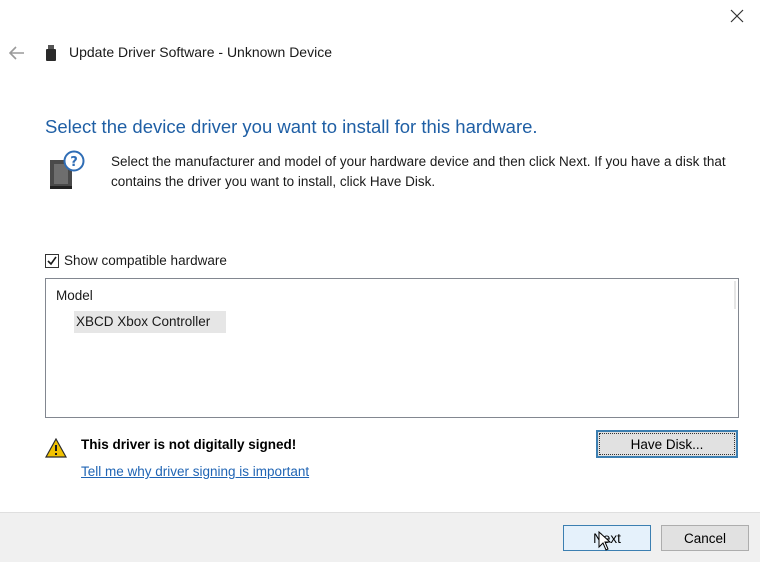  Describe the element at coordinates (150, 322) in the screenshot. I see `list-item: XBCD Xbox Controller` at that location.